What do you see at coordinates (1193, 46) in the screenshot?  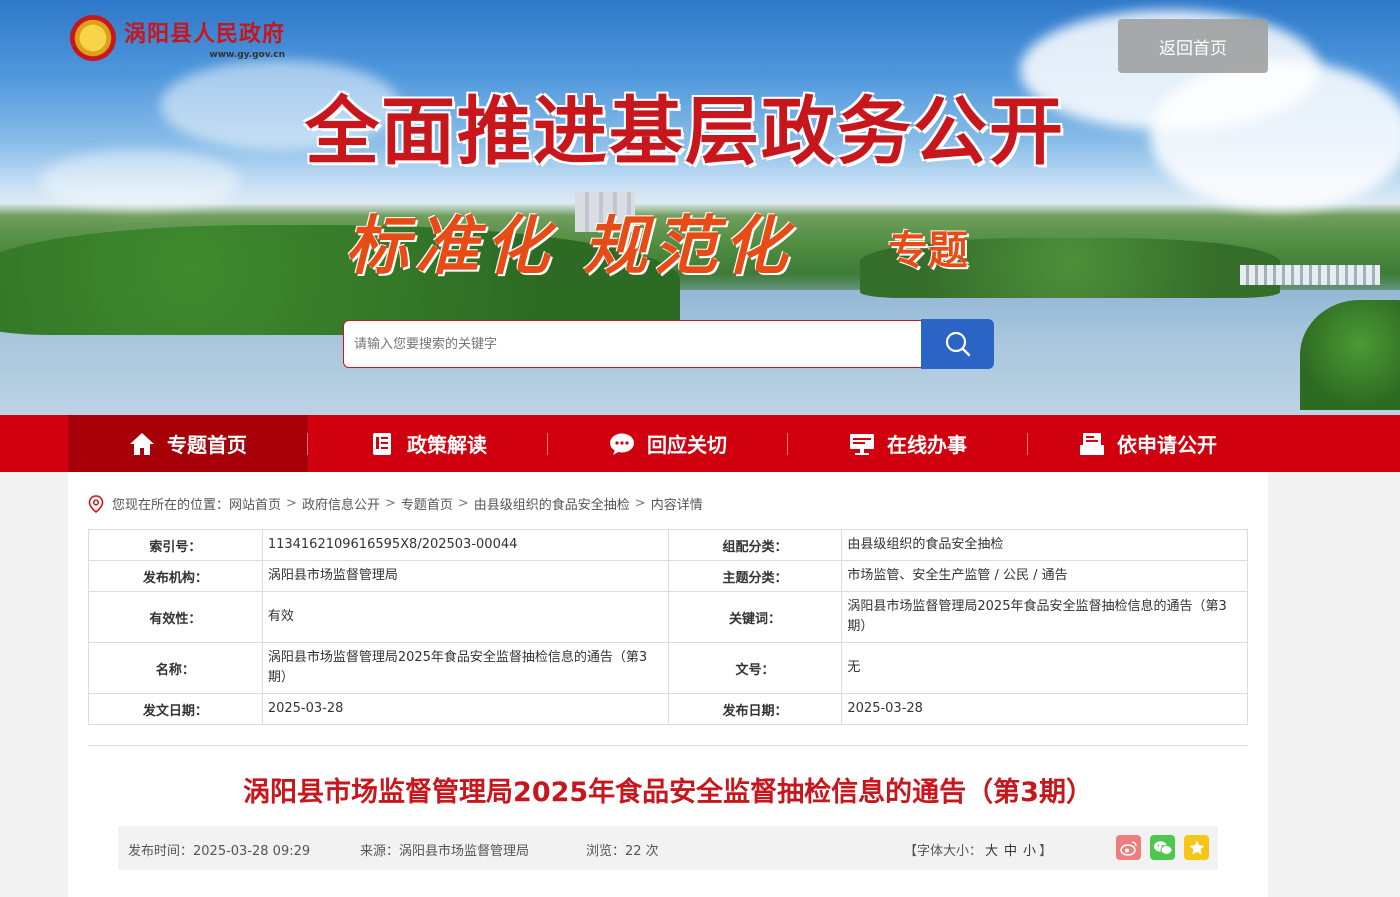 I see `home-button: 返回首页` at bounding box center [1193, 46].